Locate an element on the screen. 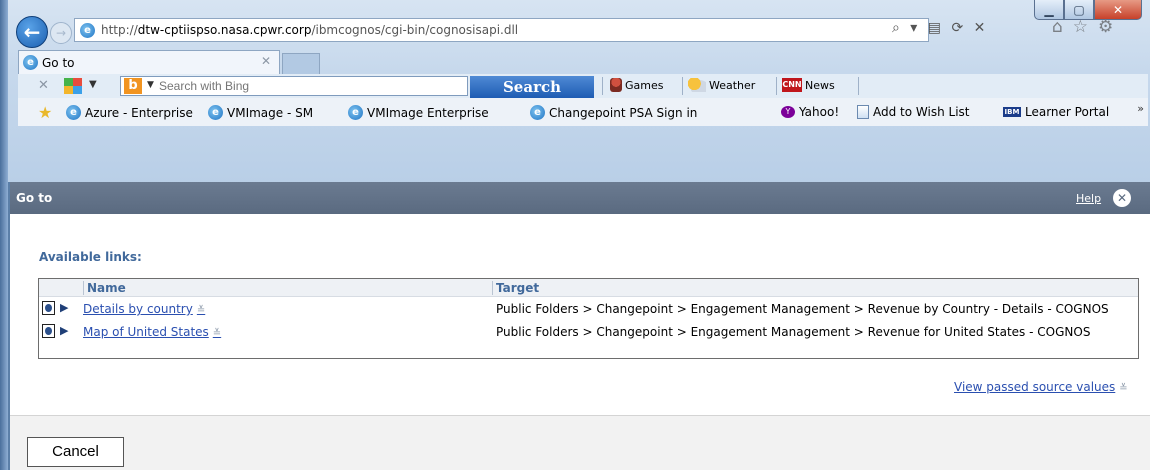 Image resolution: width=1150 pixels, height=470 pixels. favorites-star-icon: ★ is located at coordinates (45, 112).